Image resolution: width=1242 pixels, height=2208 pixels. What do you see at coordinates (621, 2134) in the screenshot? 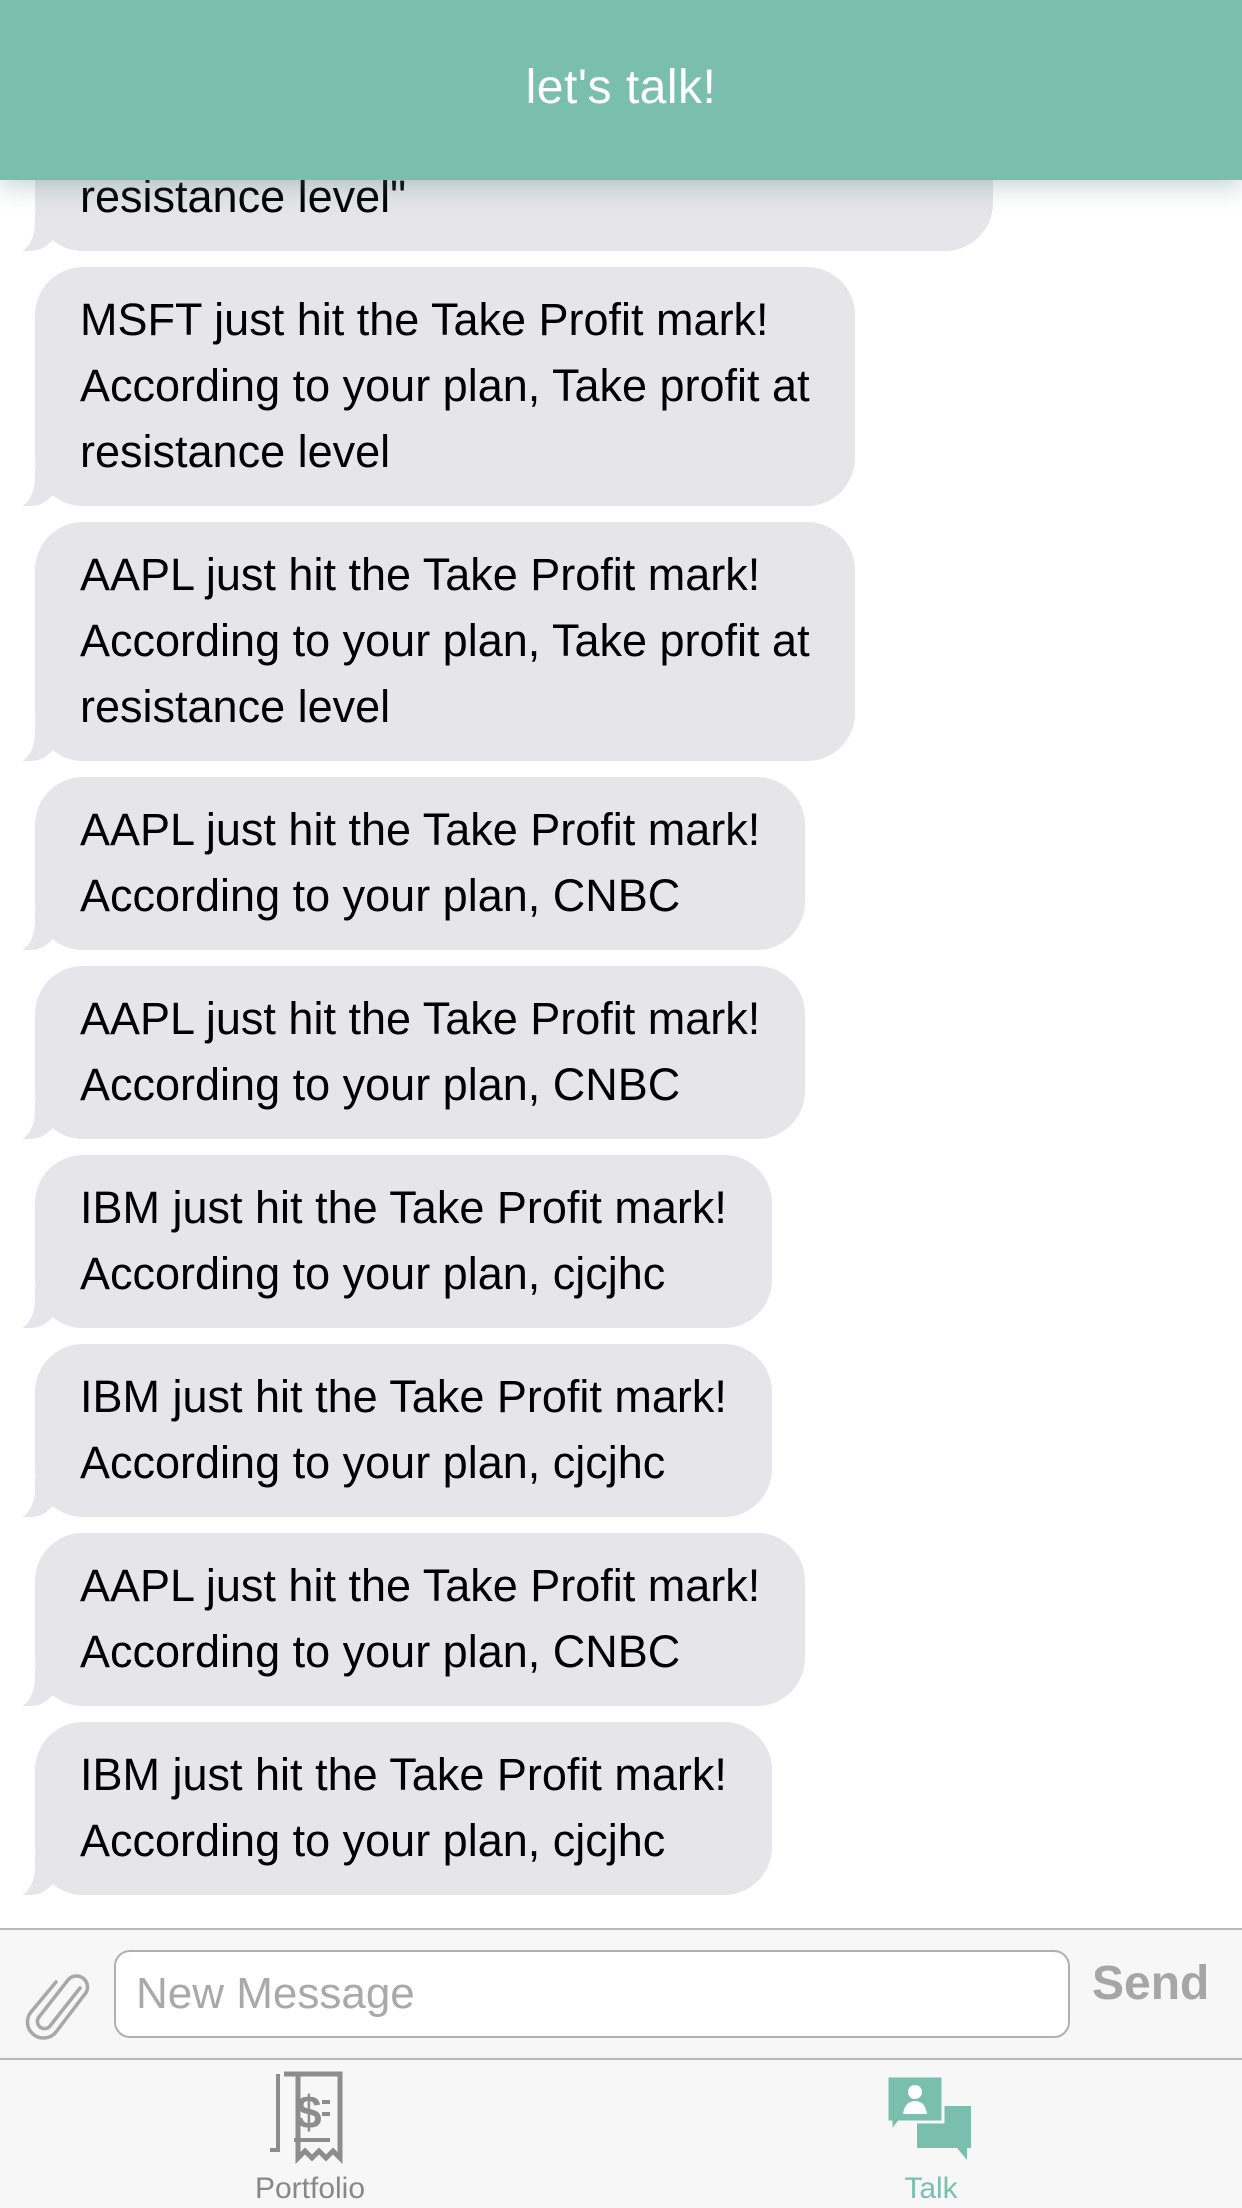
I see `tab-bar: $ Portfolio Talk` at bounding box center [621, 2134].